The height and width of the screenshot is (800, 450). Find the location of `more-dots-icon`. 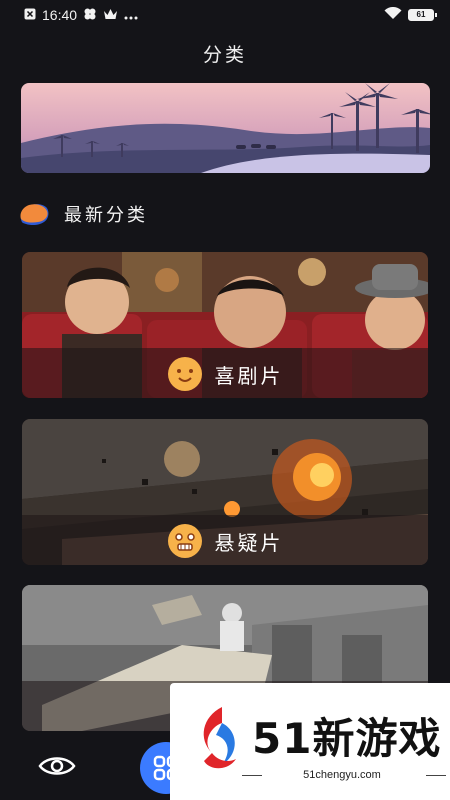

more-dots-icon is located at coordinates (131, 15).